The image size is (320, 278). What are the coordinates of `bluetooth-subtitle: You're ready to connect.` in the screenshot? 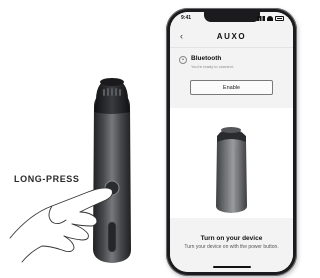 It's located at (212, 66).